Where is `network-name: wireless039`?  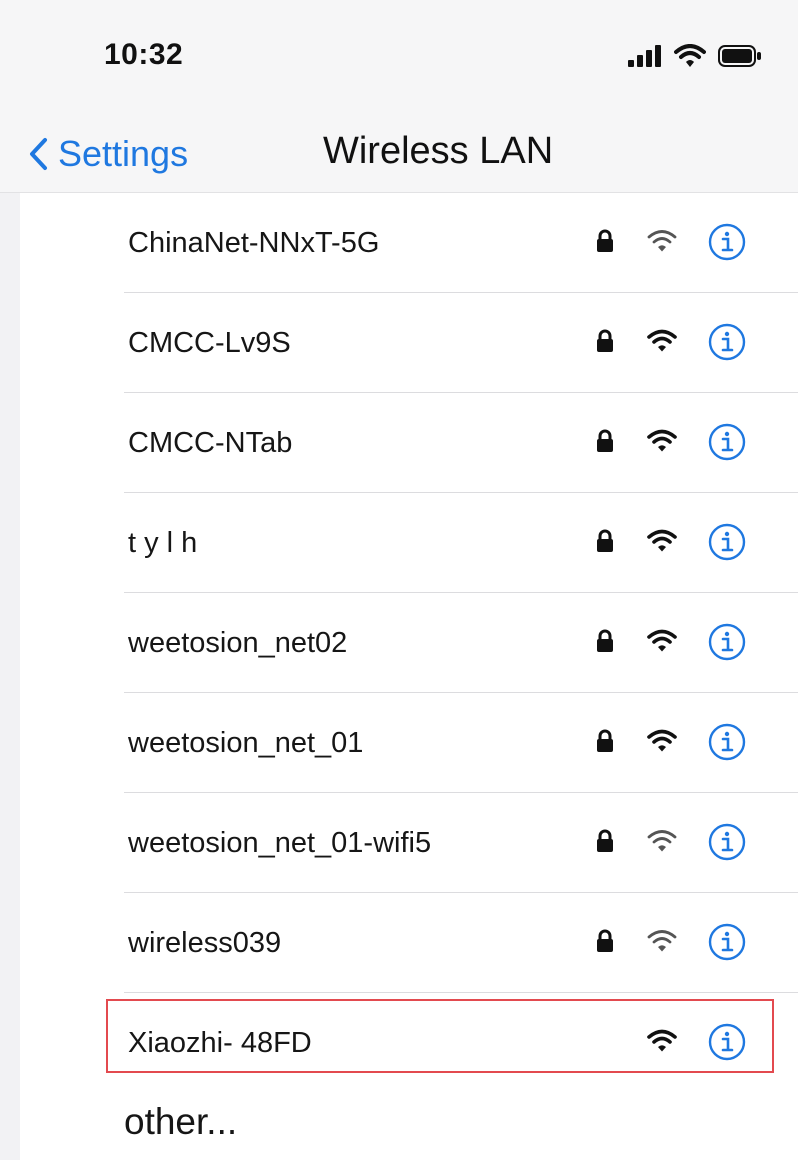 network-name: wireless039 is located at coordinates (205, 943).